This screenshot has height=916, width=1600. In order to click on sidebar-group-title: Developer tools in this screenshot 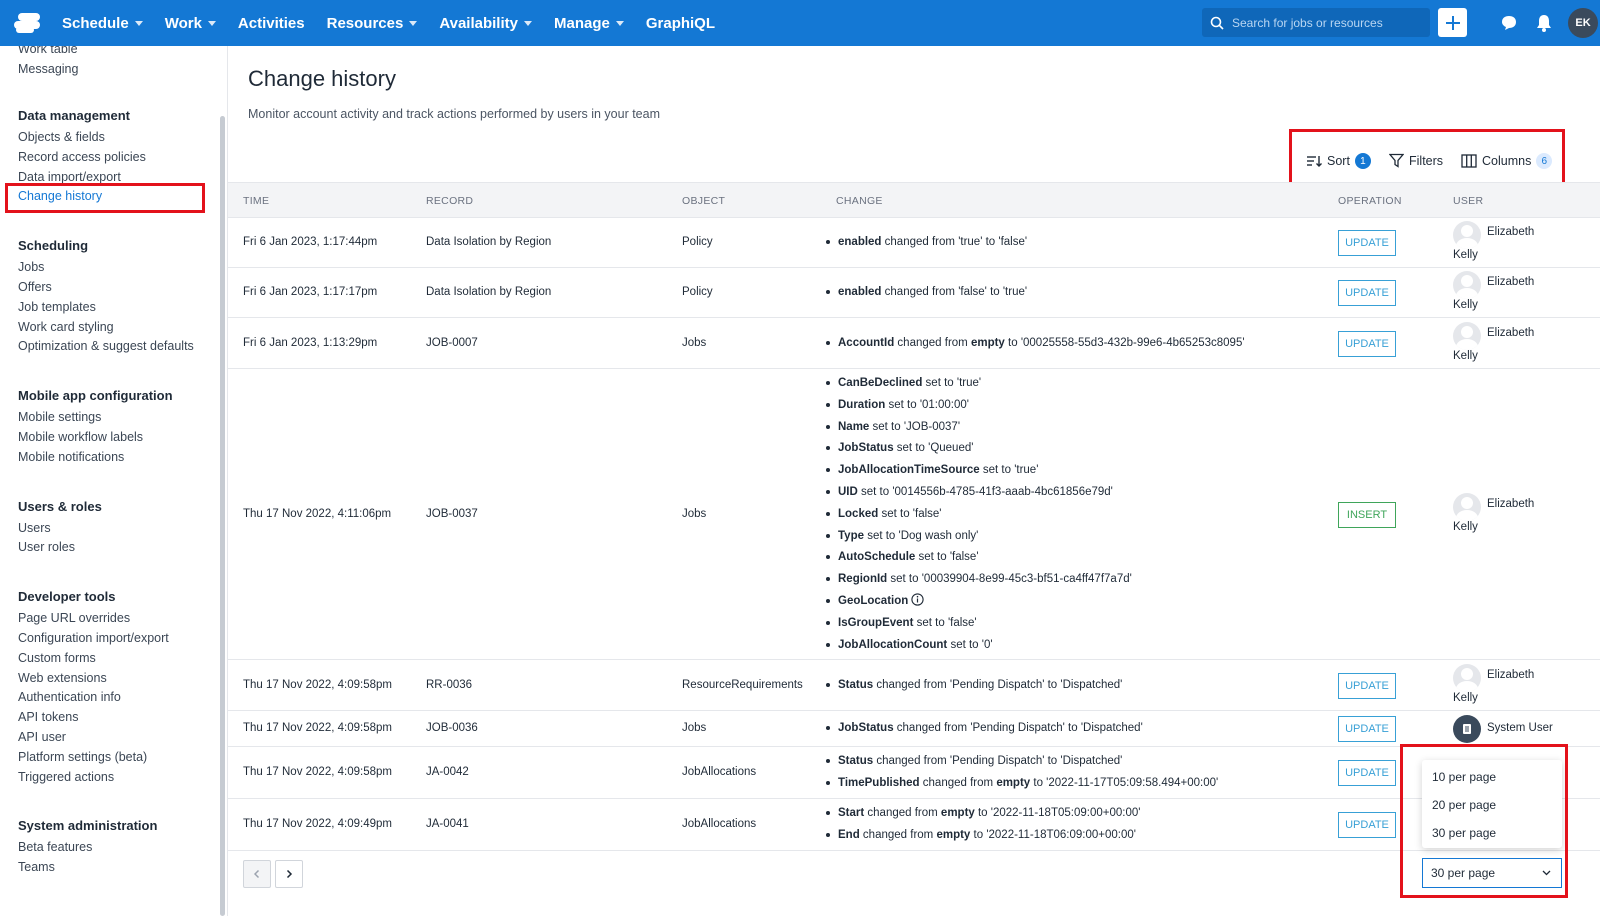, I will do `click(67, 597)`.